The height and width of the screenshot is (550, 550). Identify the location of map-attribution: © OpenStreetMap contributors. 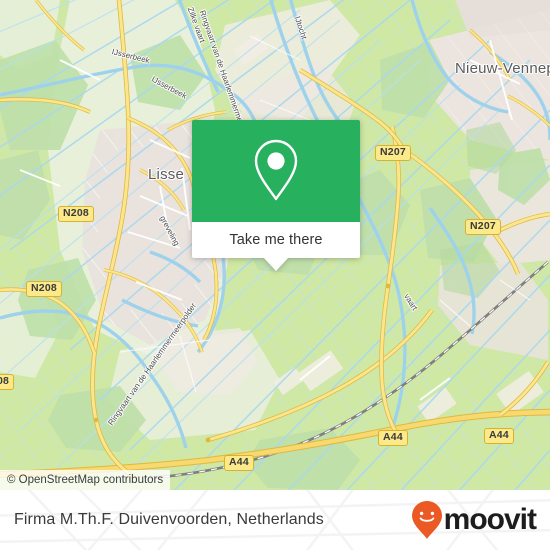
(85, 480).